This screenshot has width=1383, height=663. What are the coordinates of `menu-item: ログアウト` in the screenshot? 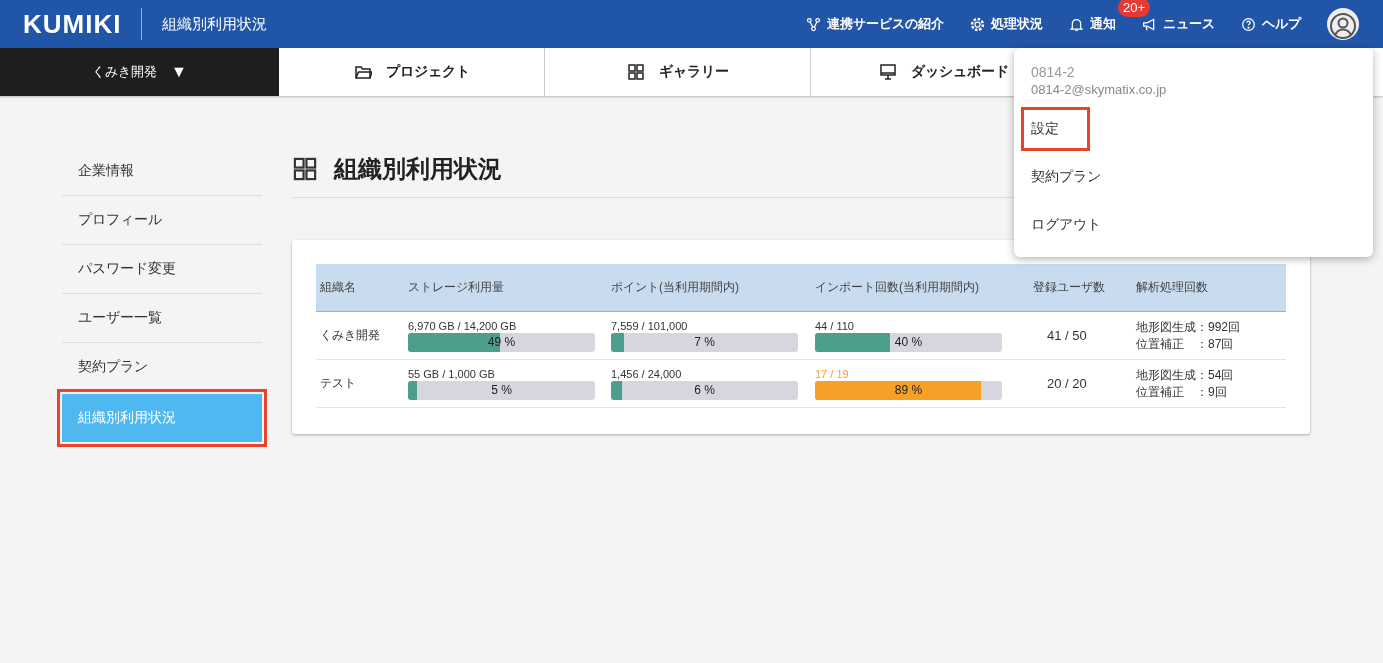 It's located at (1202, 225).